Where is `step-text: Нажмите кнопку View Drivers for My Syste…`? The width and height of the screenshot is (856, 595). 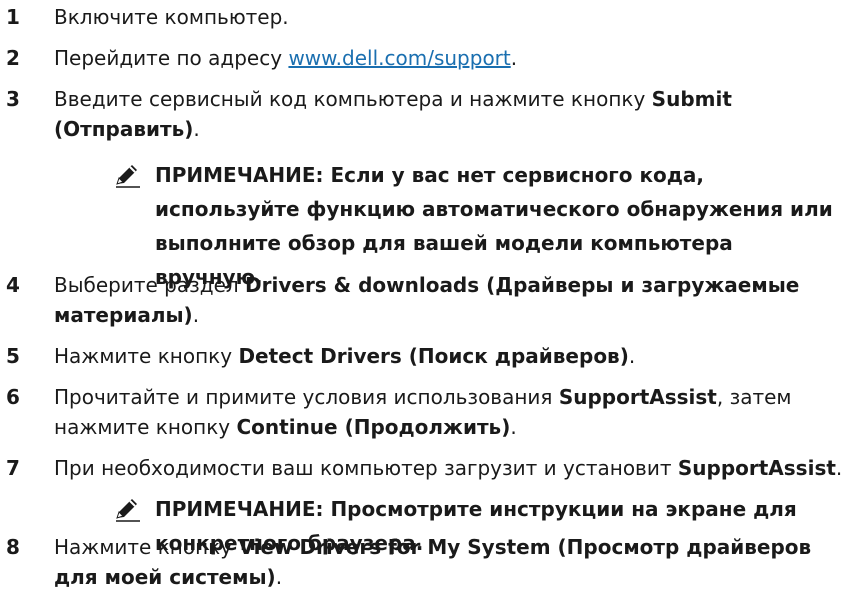 step-text: Нажмите кнопку View Drivers for My Syste… is located at coordinates (450, 562).